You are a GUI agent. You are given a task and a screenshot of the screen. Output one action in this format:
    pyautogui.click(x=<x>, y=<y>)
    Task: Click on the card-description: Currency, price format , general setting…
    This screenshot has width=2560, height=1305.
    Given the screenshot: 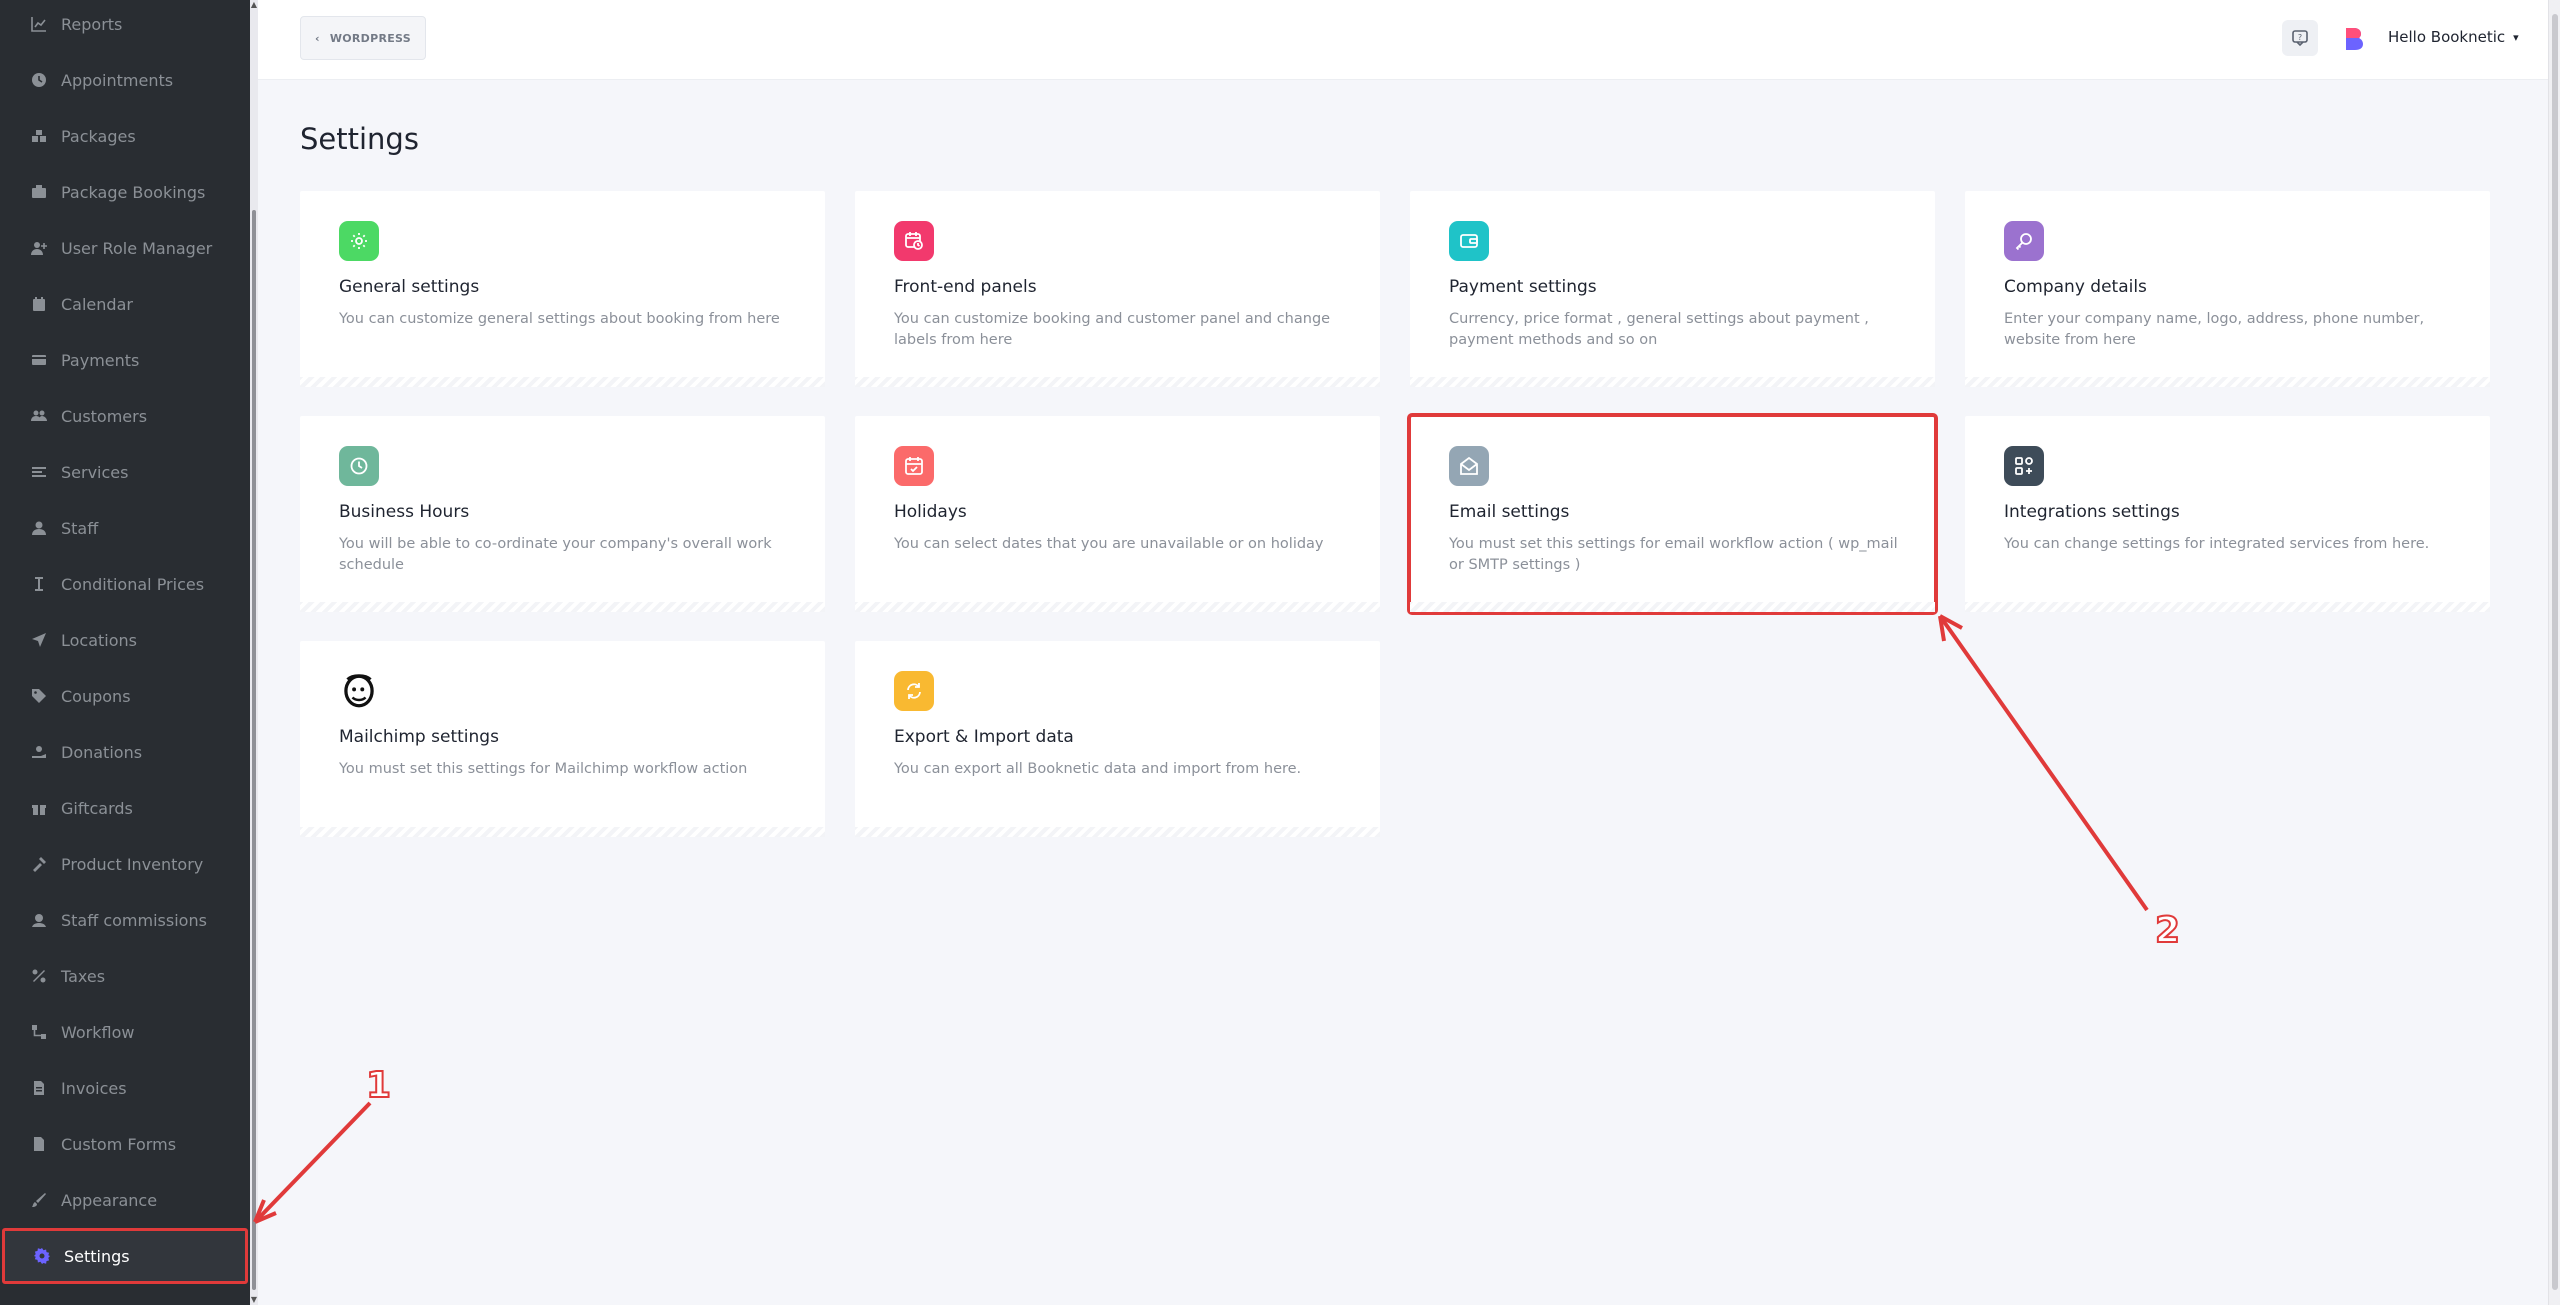 What is the action you would take?
    pyautogui.click(x=1659, y=329)
    